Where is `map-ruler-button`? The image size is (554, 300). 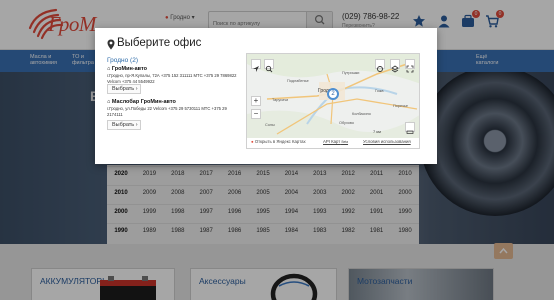 map-ruler-button is located at coordinates (410, 128).